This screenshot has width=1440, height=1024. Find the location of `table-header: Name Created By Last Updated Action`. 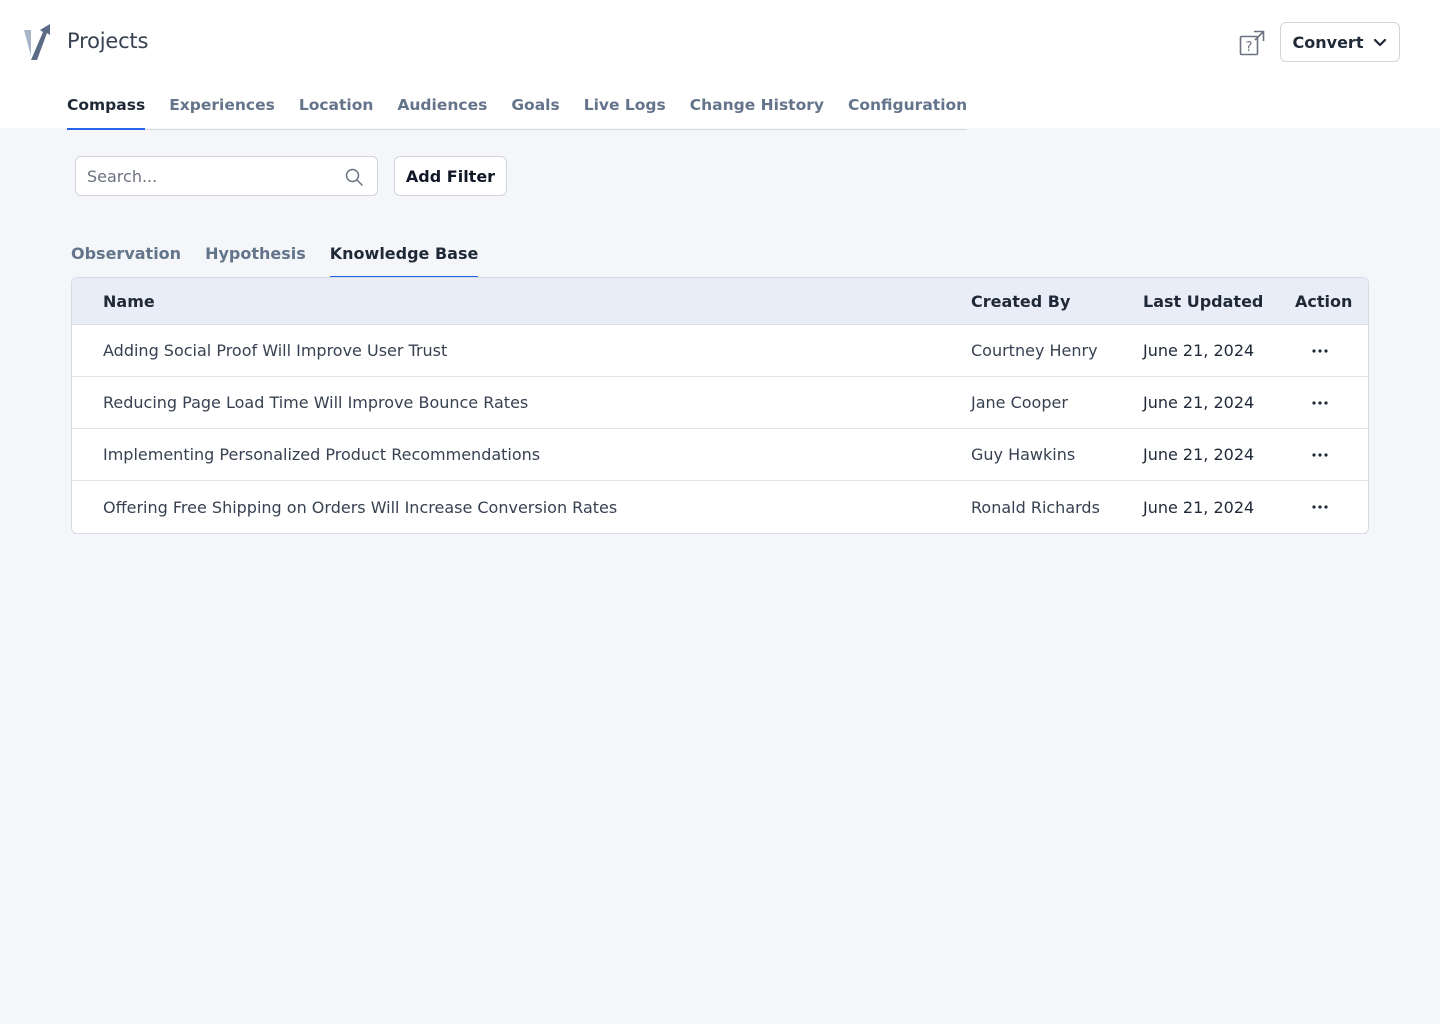

table-header: Name Created By Last Updated Action is located at coordinates (720, 301).